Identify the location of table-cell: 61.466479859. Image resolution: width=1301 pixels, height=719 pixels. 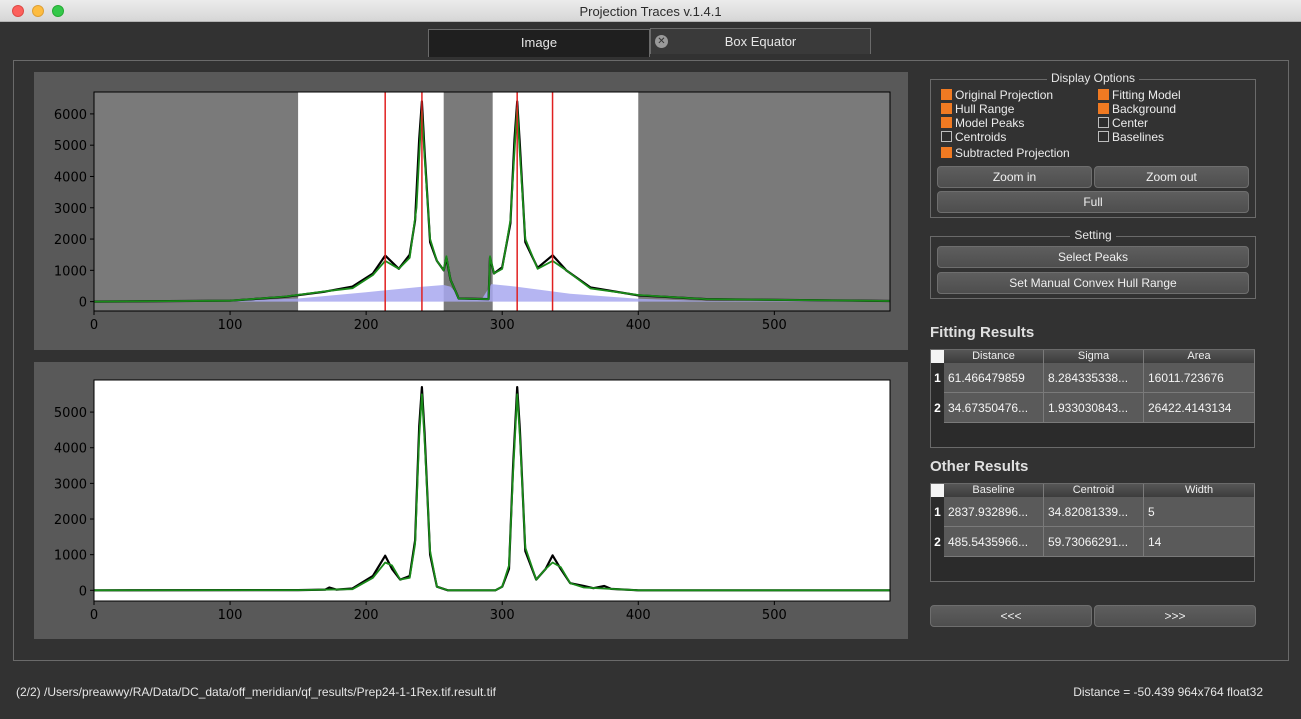
(994, 378).